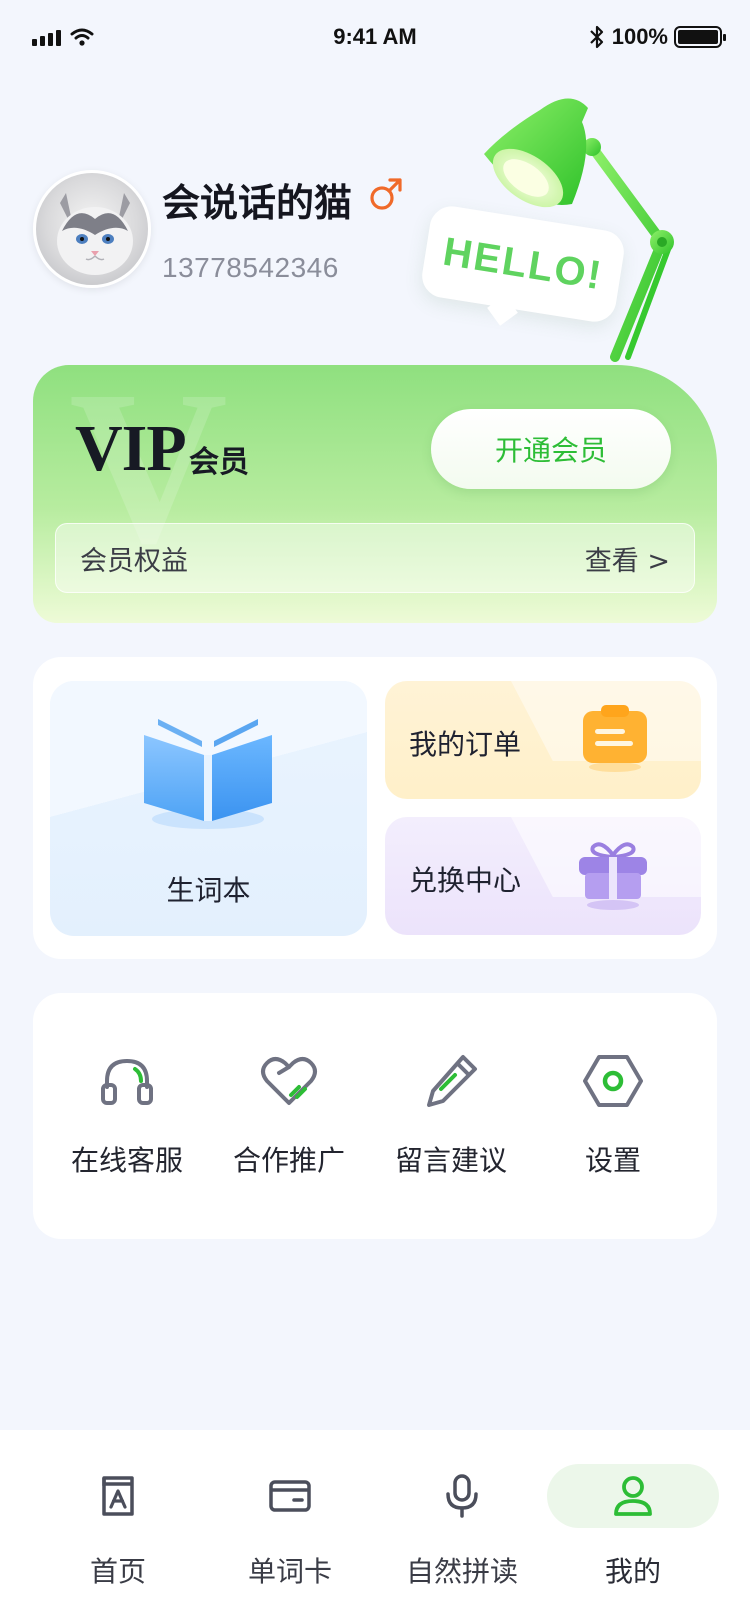  Describe the element at coordinates (375, 558) in the screenshot. I see `membership-benefits-row: 会员权益 查看 >` at that location.